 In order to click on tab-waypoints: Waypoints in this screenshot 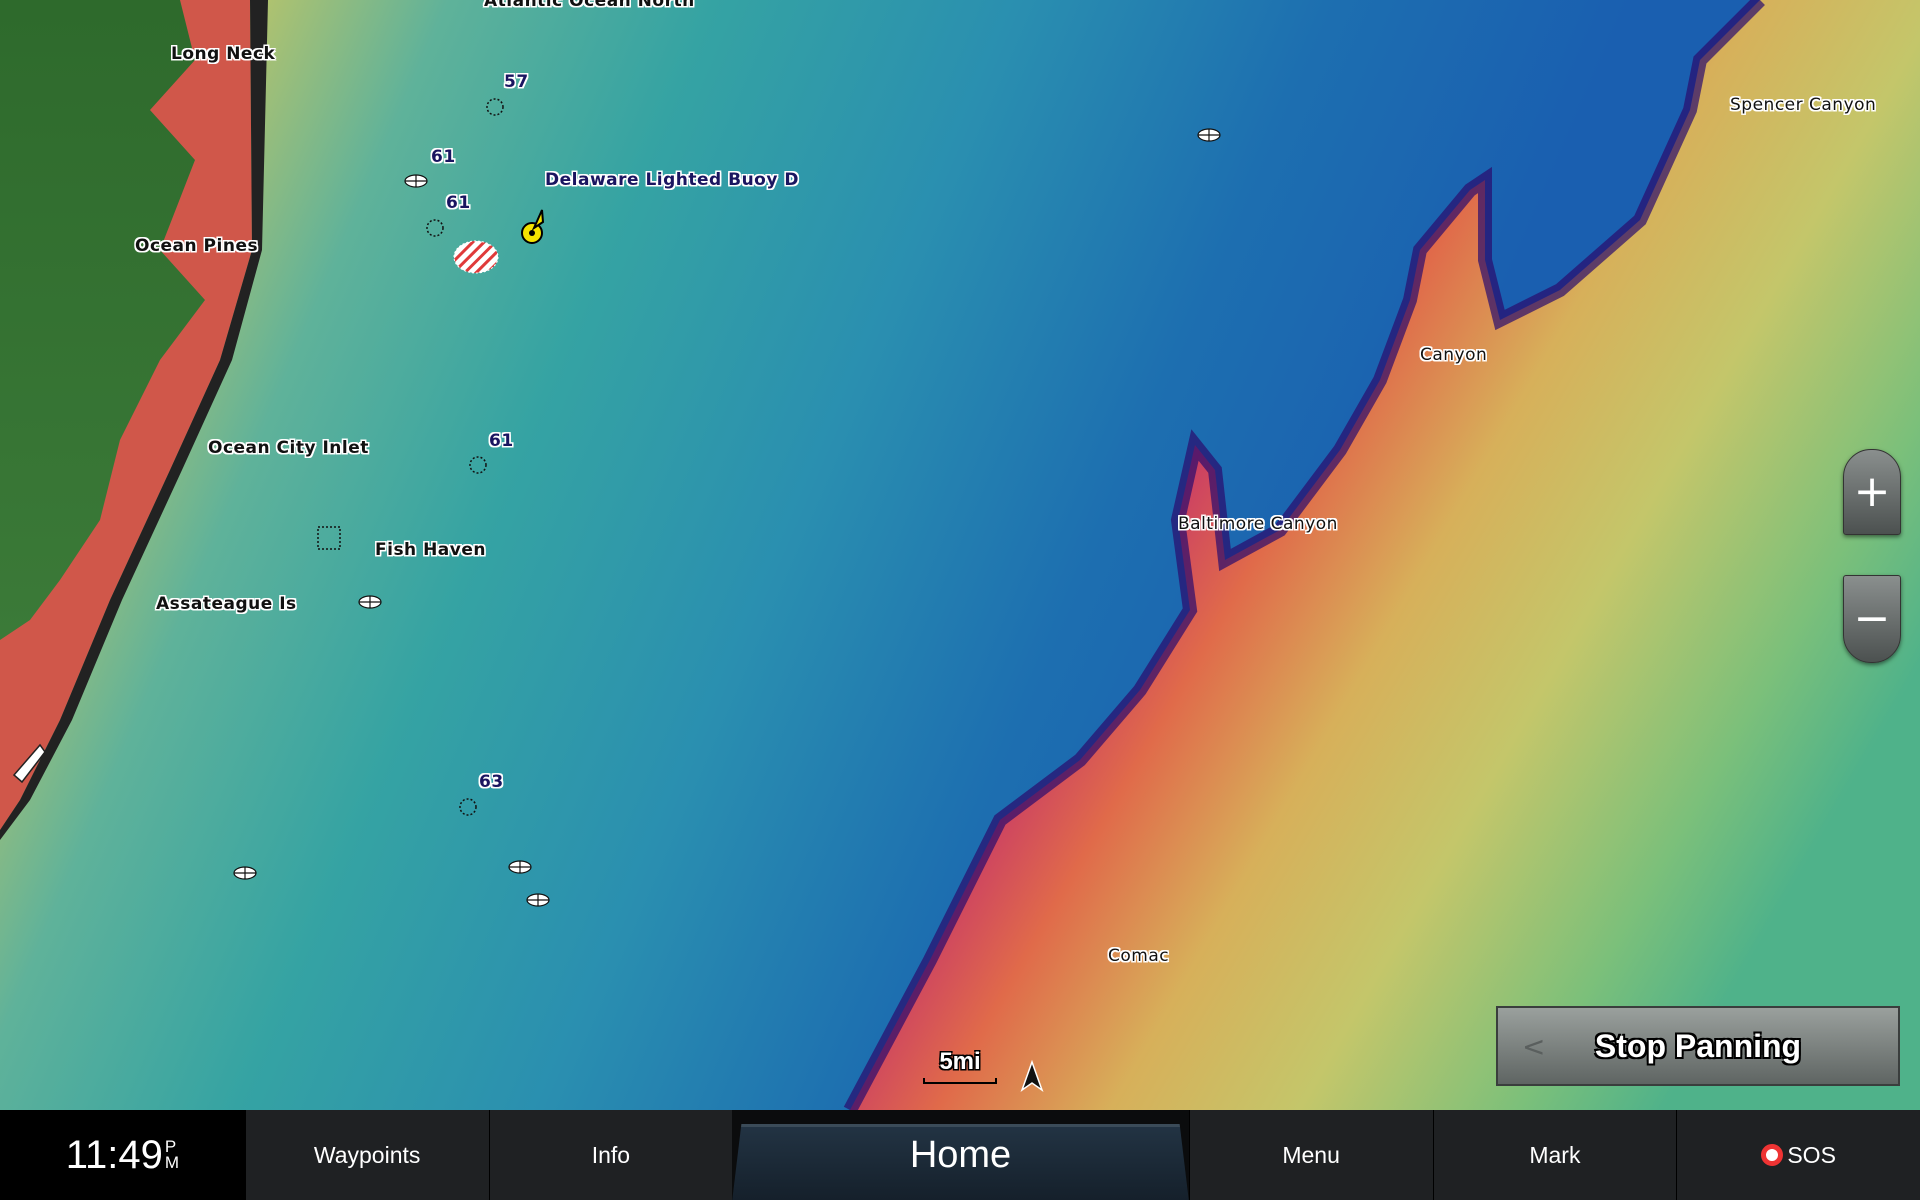, I will do `click(366, 1155)`.